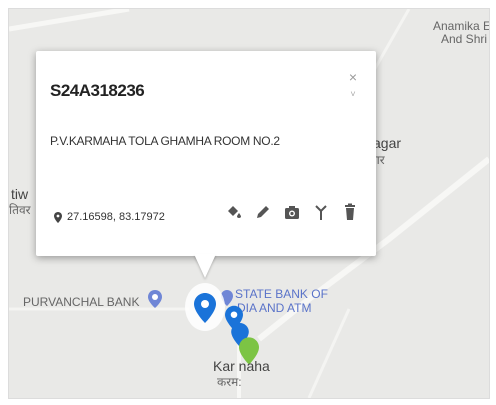 The height and width of the screenshot is (405, 496). Describe the element at coordinates (205, 266) in the screenshot. I see `popup-pointer` at that location.